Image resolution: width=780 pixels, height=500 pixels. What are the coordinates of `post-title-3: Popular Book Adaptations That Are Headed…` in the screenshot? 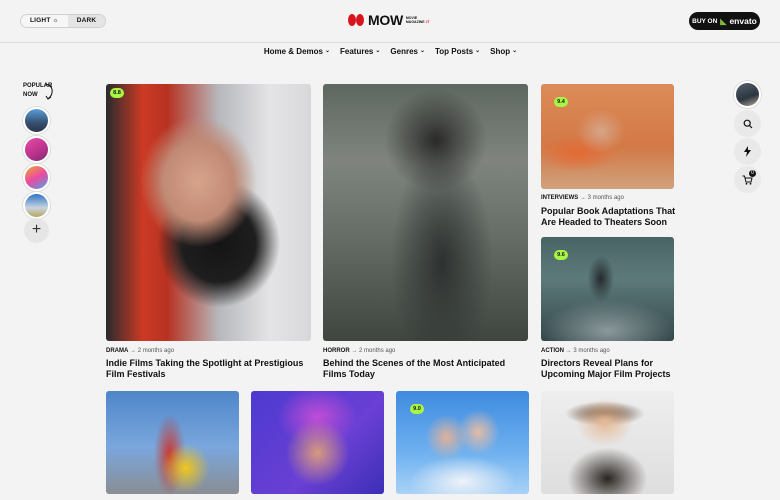 It's located at (608, 217).